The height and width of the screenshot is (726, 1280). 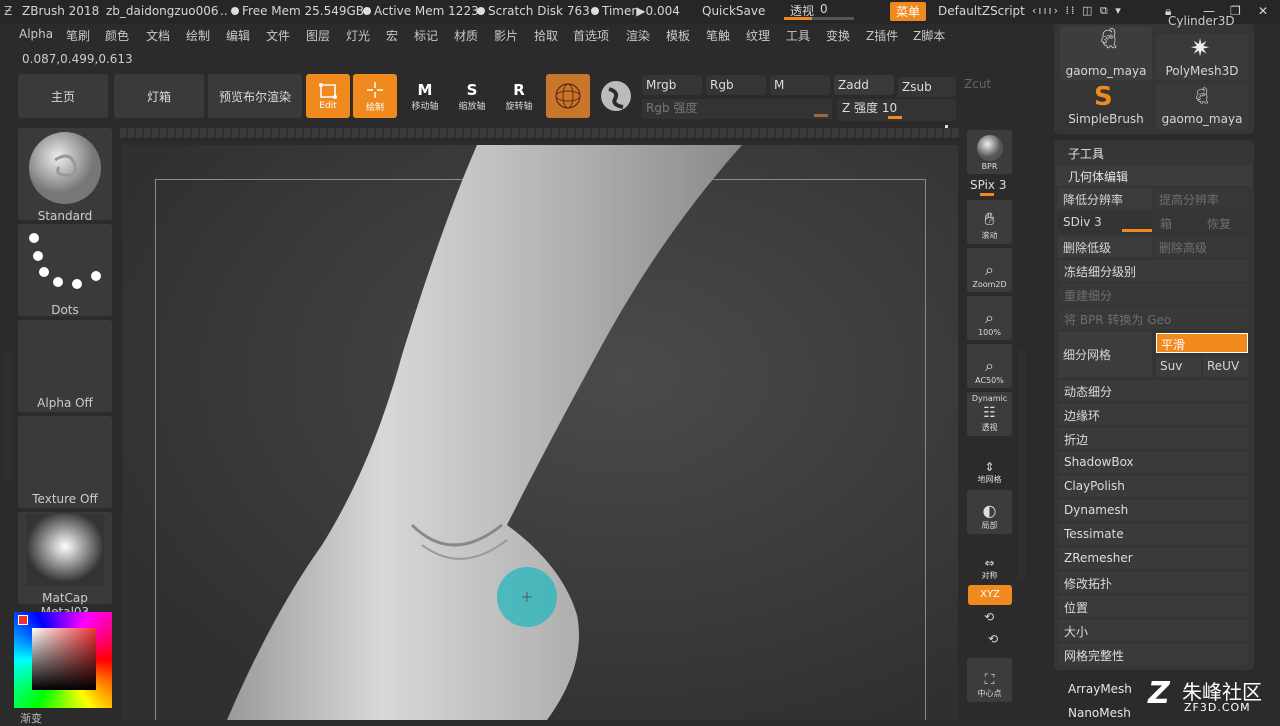 What do you see at coordinates (864, 85) in the screenshot?
I see `zadd-button: Zadd` at bounding box center [864, 85].